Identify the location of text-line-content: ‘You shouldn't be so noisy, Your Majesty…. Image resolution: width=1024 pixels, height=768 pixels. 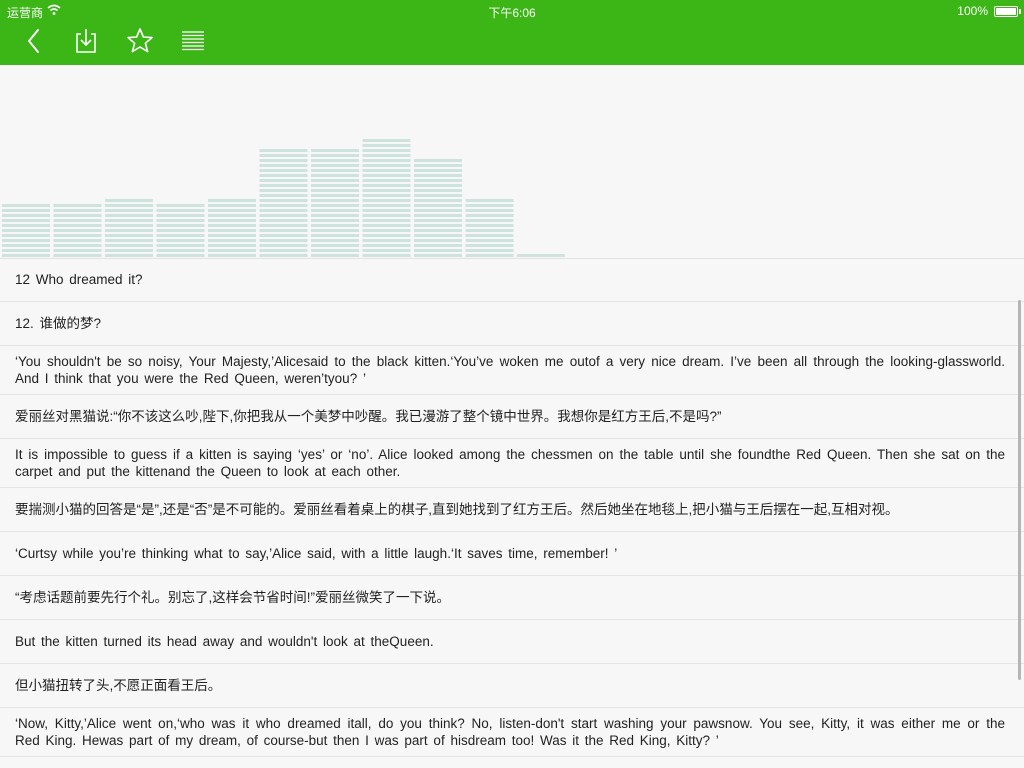
(510, 370).